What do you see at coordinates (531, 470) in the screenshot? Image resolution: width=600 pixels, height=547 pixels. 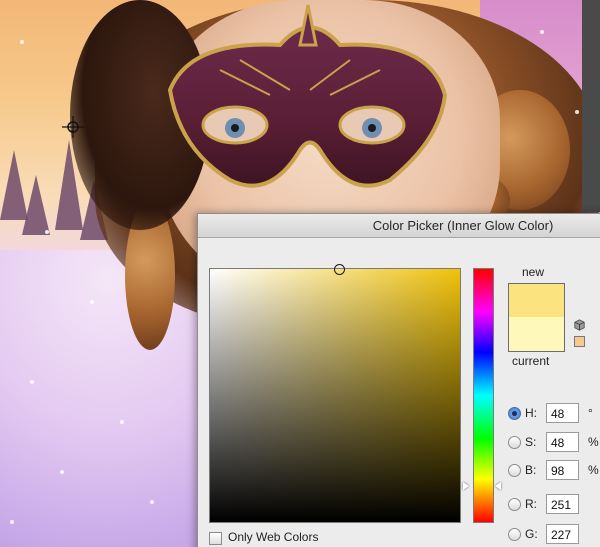 I see `brightness-label: B:` at bounding box center [531, 470].